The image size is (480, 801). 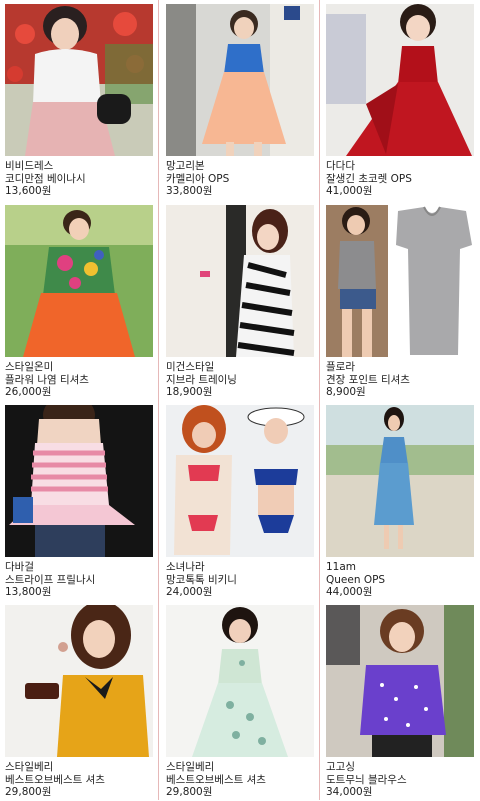 What do you see at coordinates (189, 392) in the screenshot?
I see `product-price: 18,900원` at bounding box center [189, 392].